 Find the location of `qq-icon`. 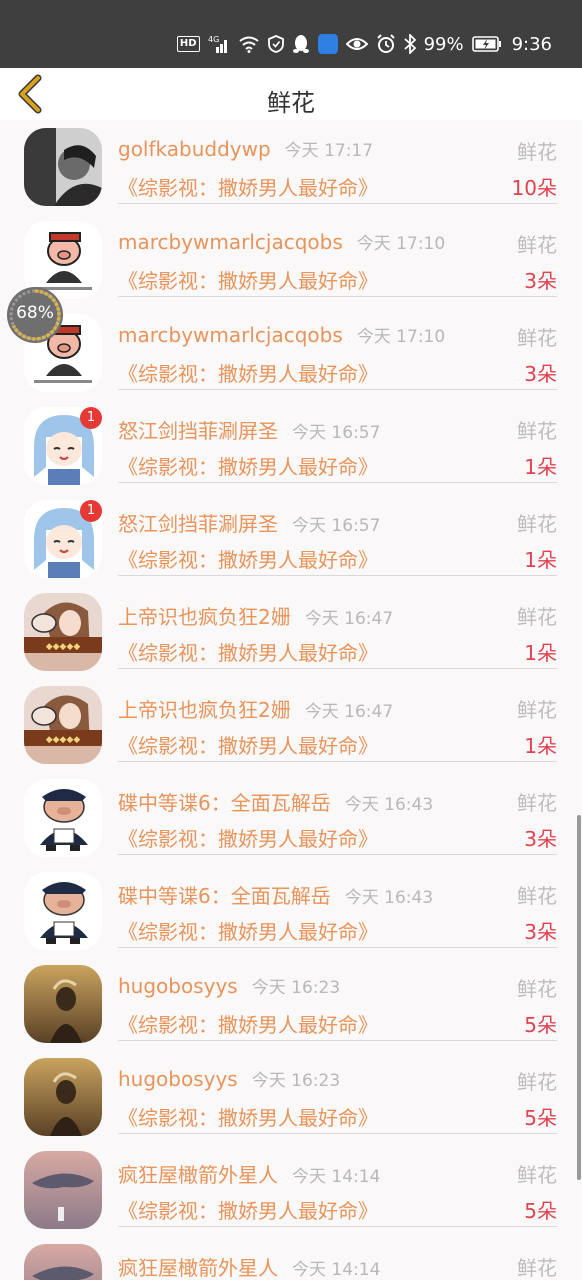

qq-icon is located at coordinates (301, 44).